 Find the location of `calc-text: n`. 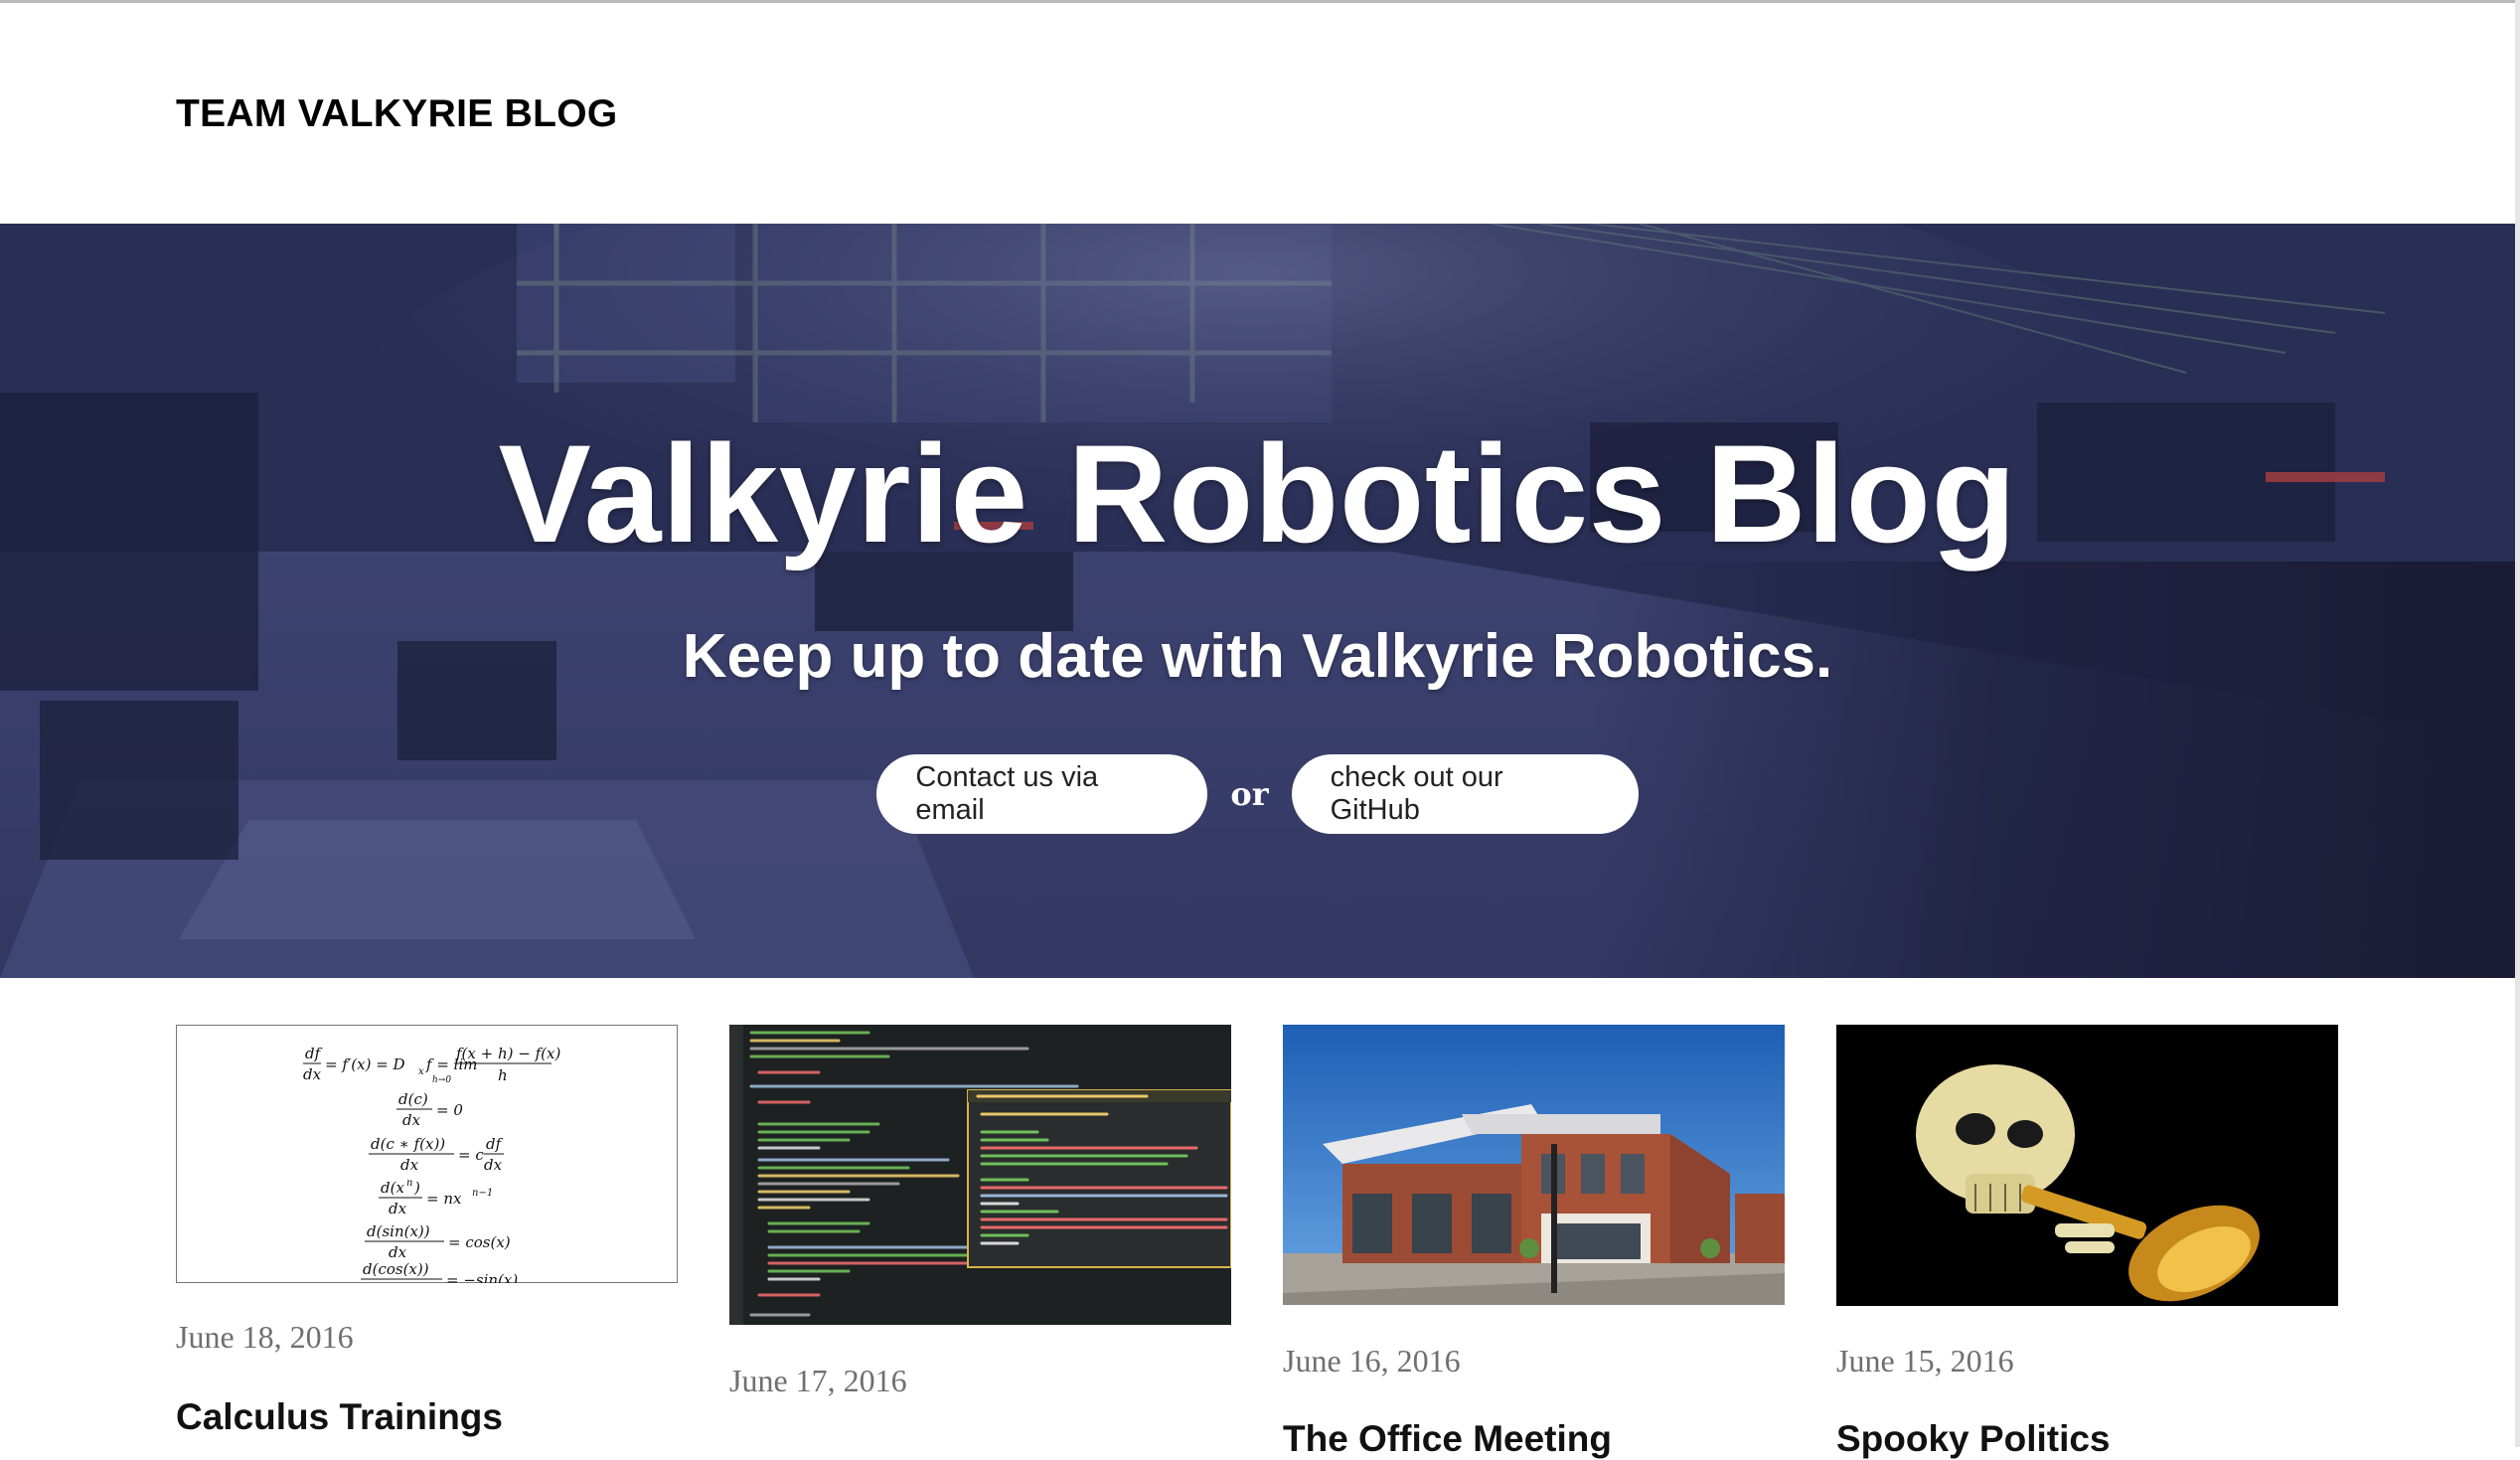

calc-text: n is located at coordinates (409, 1183).